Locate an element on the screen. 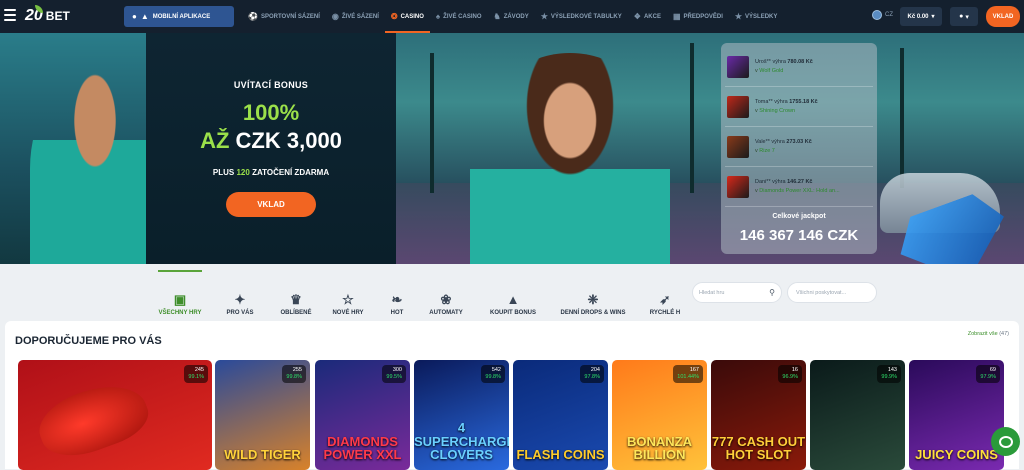 The width and height of the screenshot is (1024, 470). pepper-icon: ❧ is located at coordinates (397, 299).